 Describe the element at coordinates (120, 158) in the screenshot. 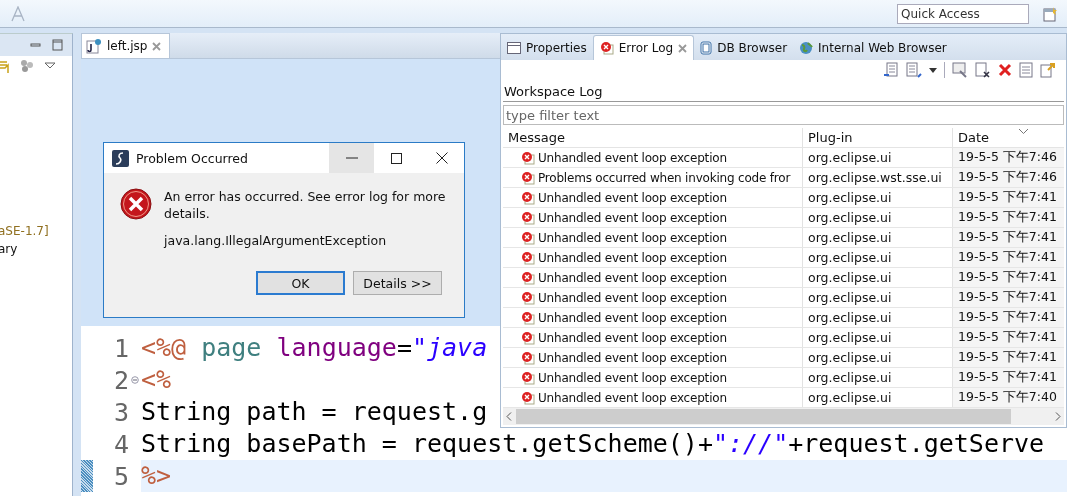

I see `app-icon` at that location.